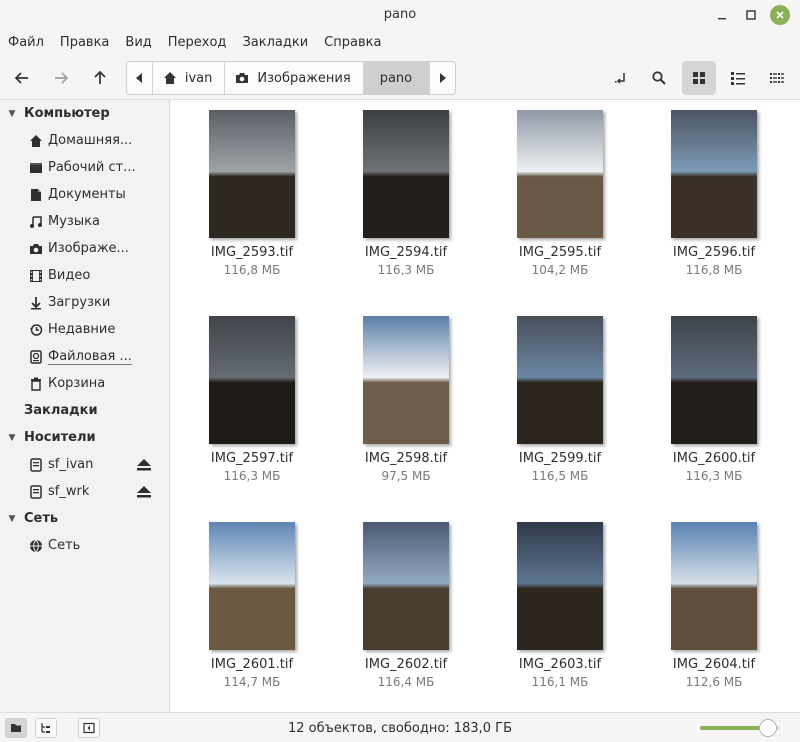  I want to click on network-icon, so click(36, 545).